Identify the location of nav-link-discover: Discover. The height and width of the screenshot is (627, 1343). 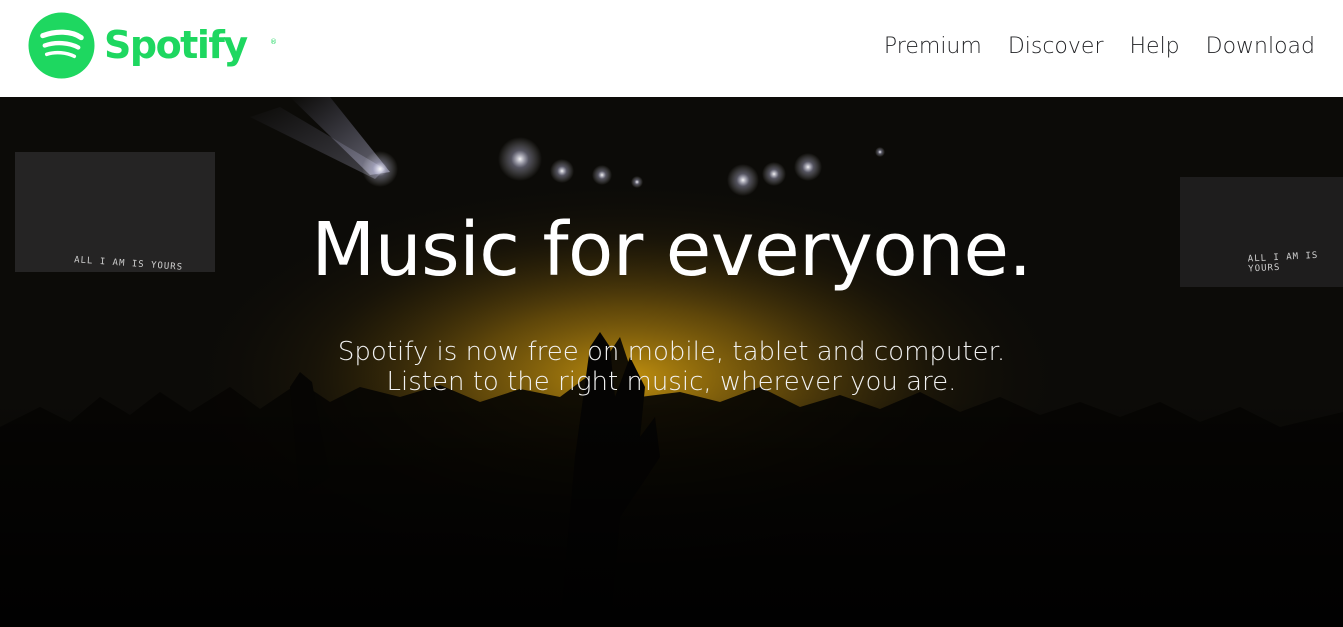
(1056, 47).